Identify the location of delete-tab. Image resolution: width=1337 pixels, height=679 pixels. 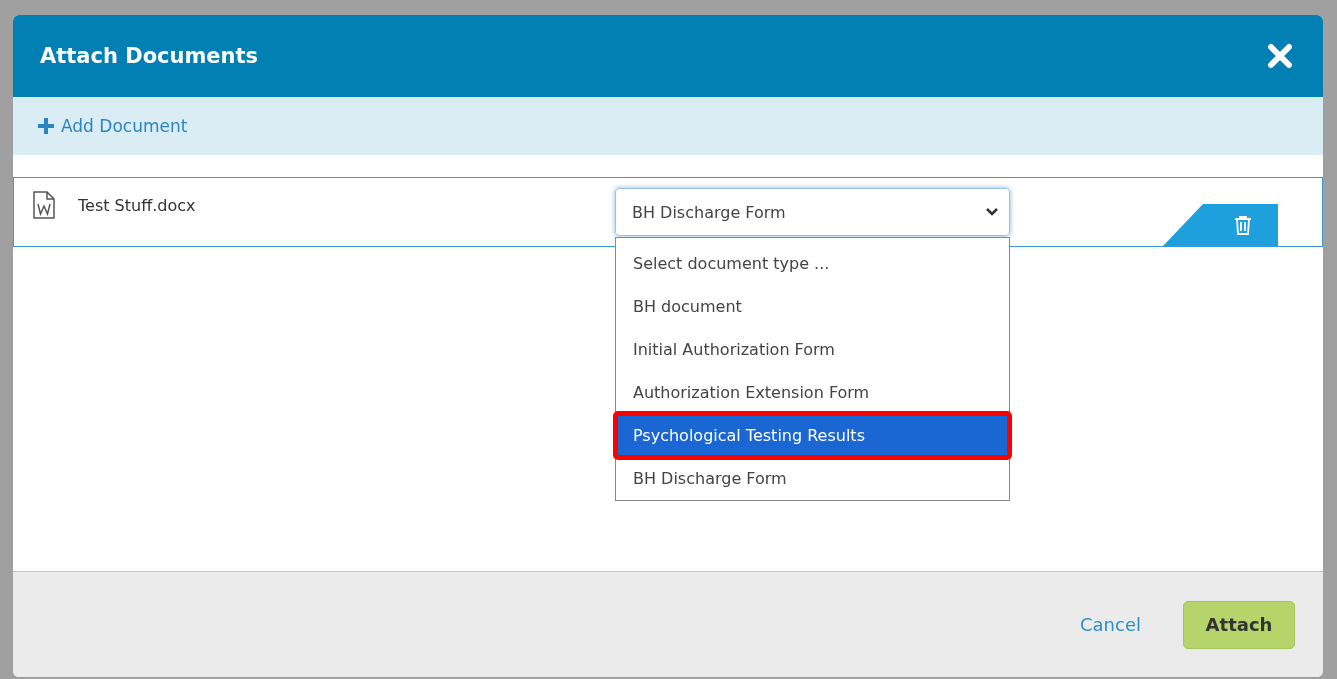
(1220, 225).